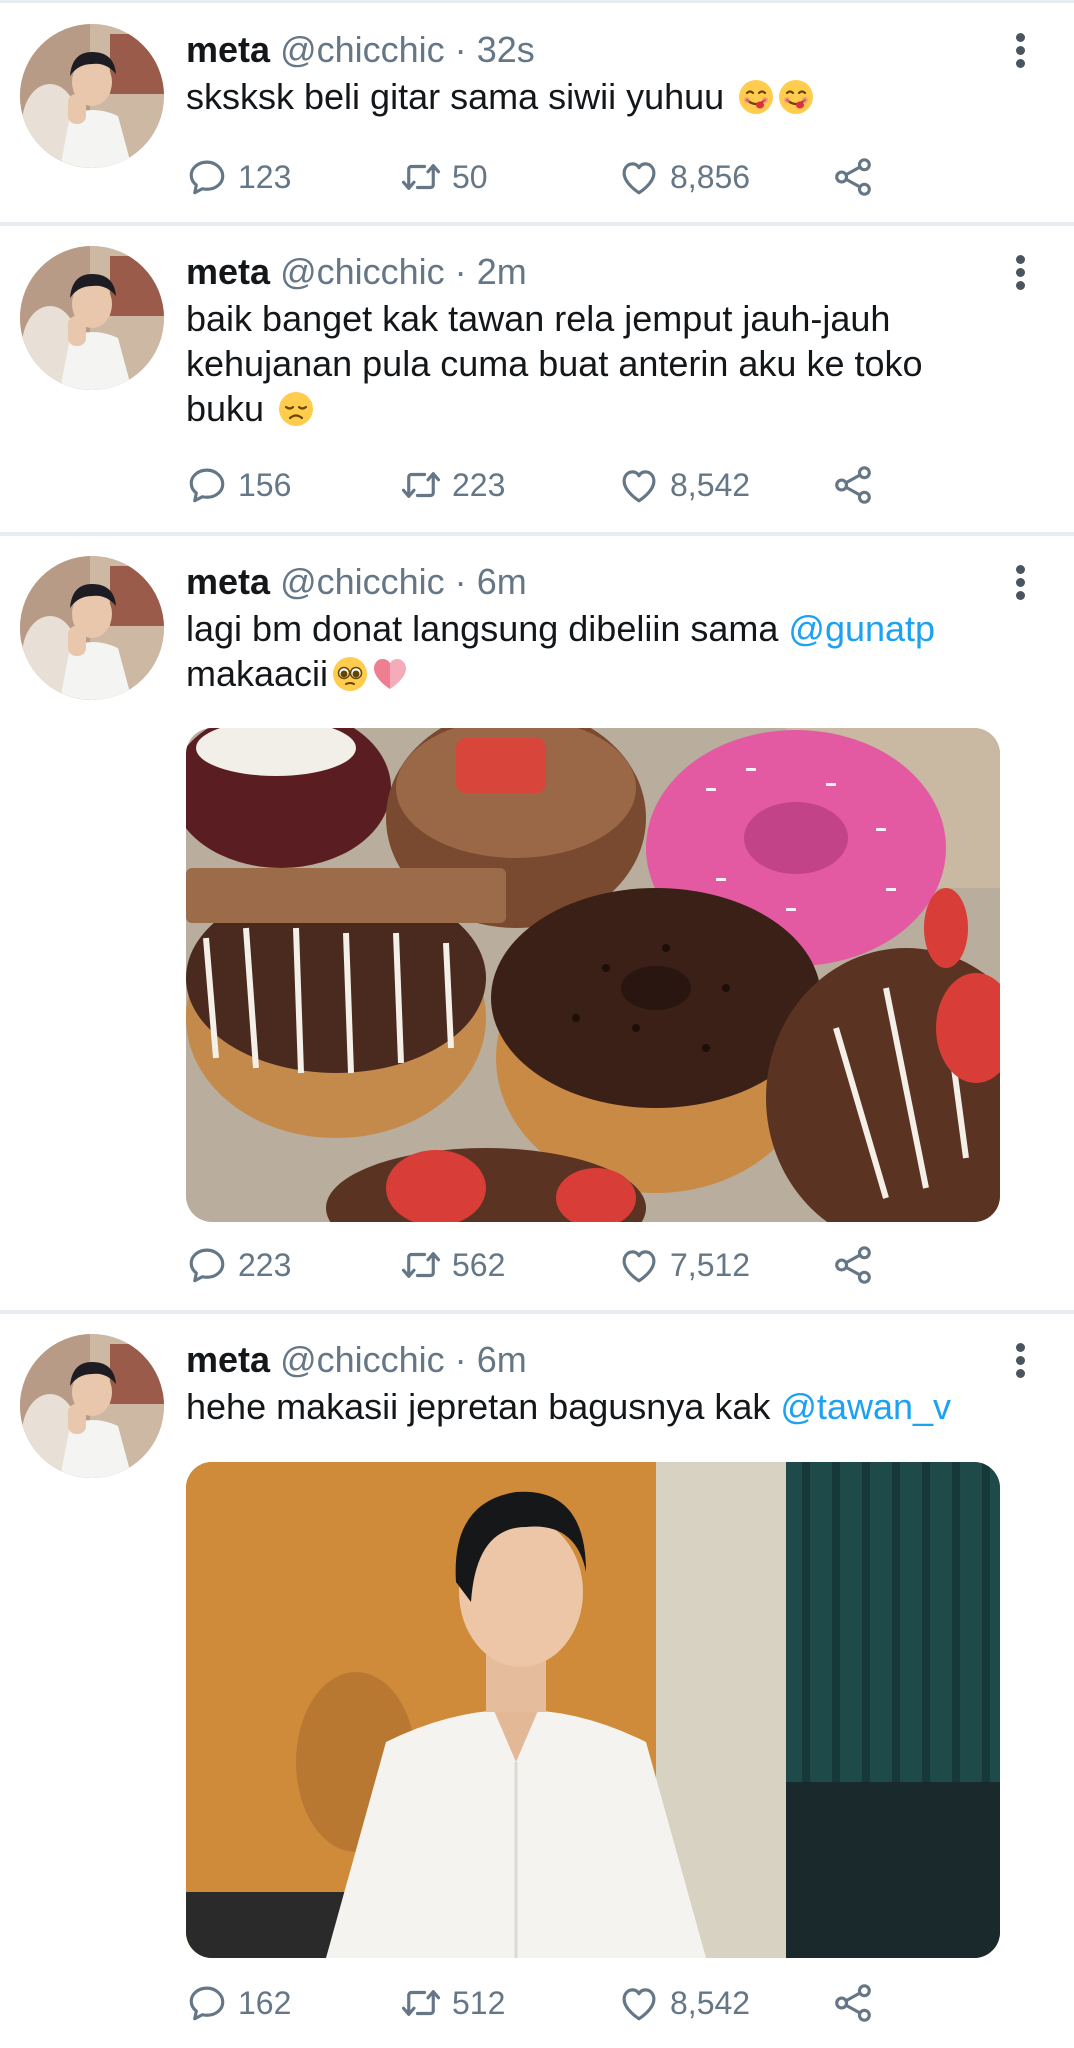 The width and height of the screenshot is (1074, 2048). What do you see at coordinates (865, 1406) in the screenshot?
I see `mention-link: @tawan_v` at bounding box center [865, 1406].